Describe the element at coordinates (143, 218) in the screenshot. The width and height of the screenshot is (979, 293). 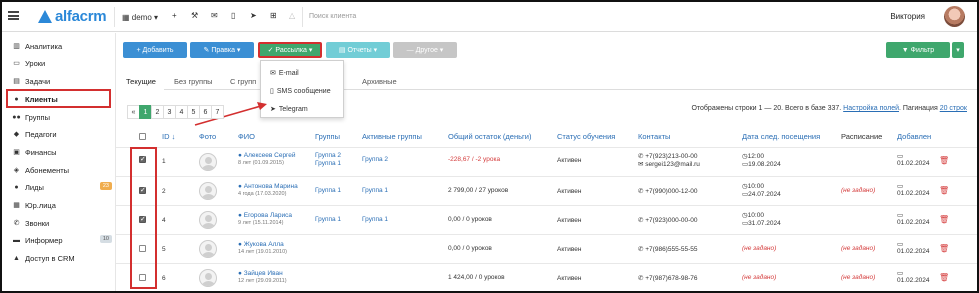
I see `checkbox-highlight` at that location.